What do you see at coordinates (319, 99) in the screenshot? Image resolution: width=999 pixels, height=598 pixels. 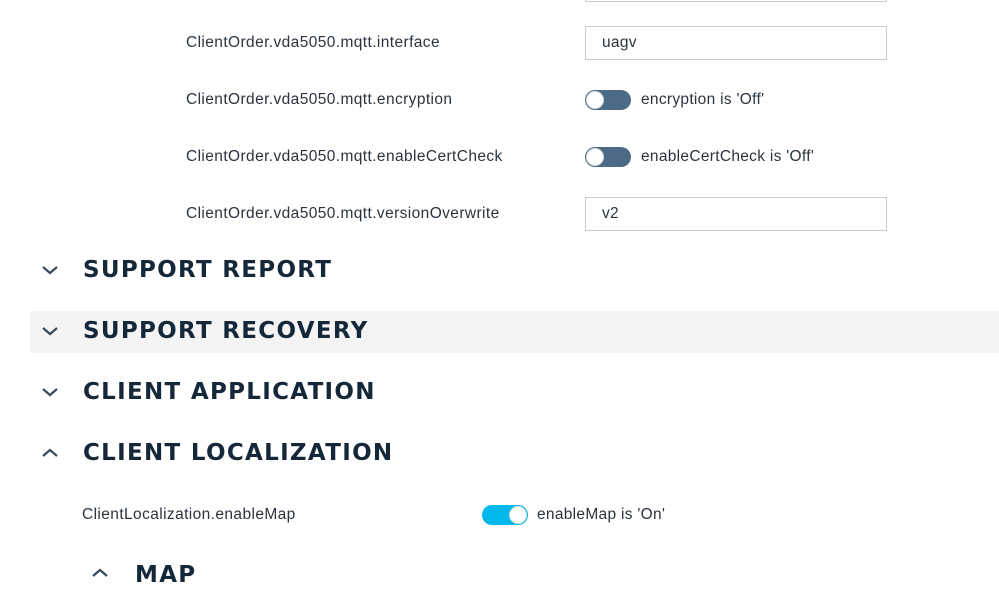 I see `encryption-label: ClientOrder.vda5050.mqtt.encryption` at bounding box center [319, 99].